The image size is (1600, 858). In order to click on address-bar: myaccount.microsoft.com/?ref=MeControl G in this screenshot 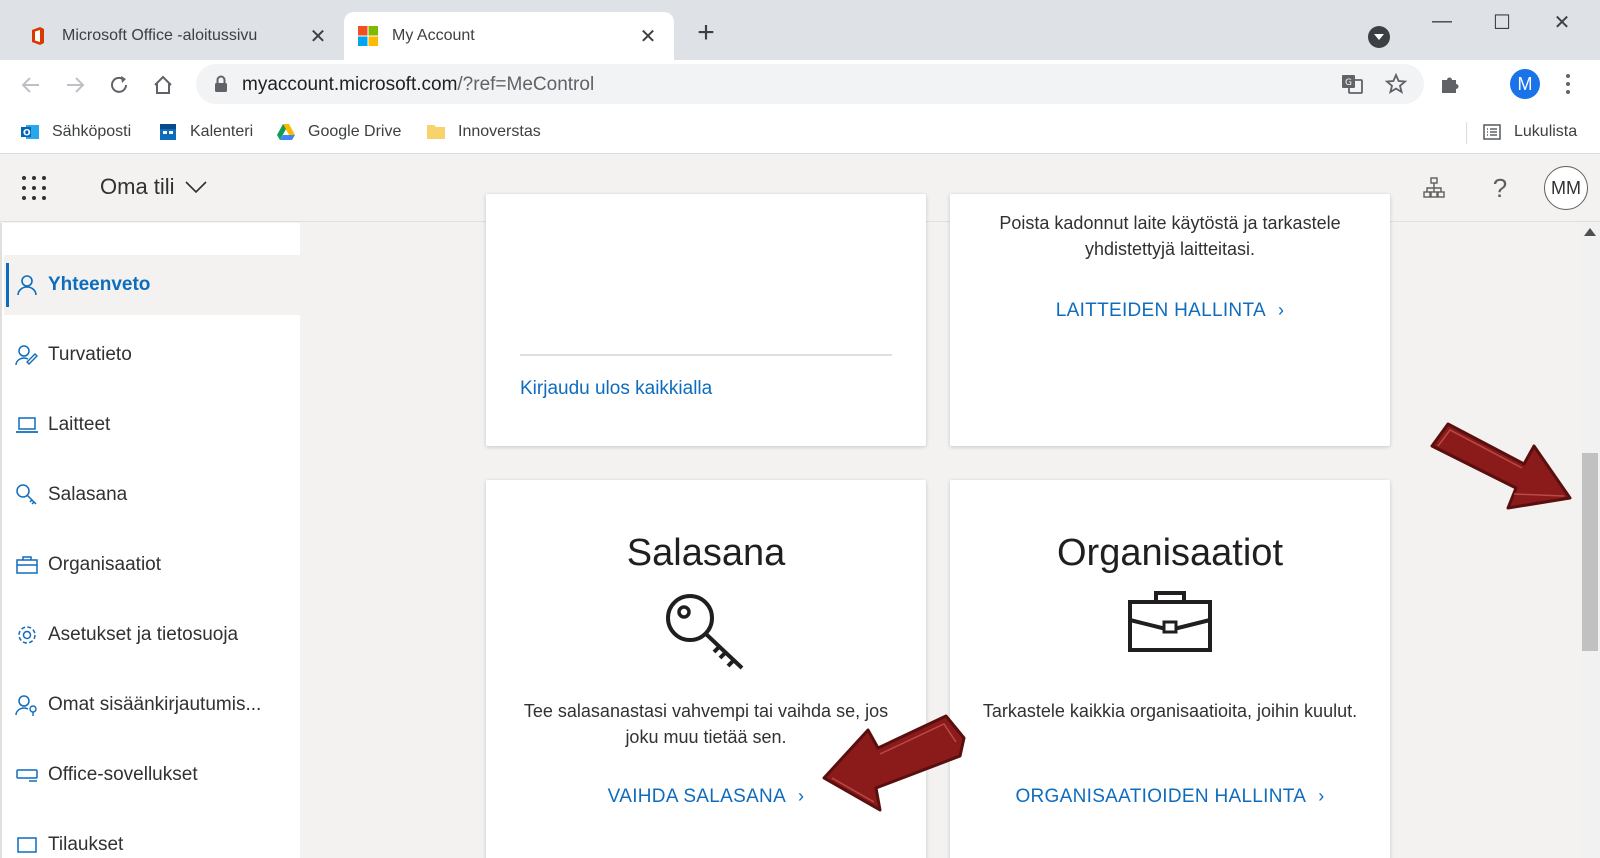, I will do `click(810, 84)`.